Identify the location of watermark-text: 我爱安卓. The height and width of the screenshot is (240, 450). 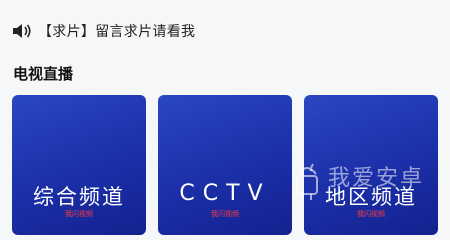
(376, 178).